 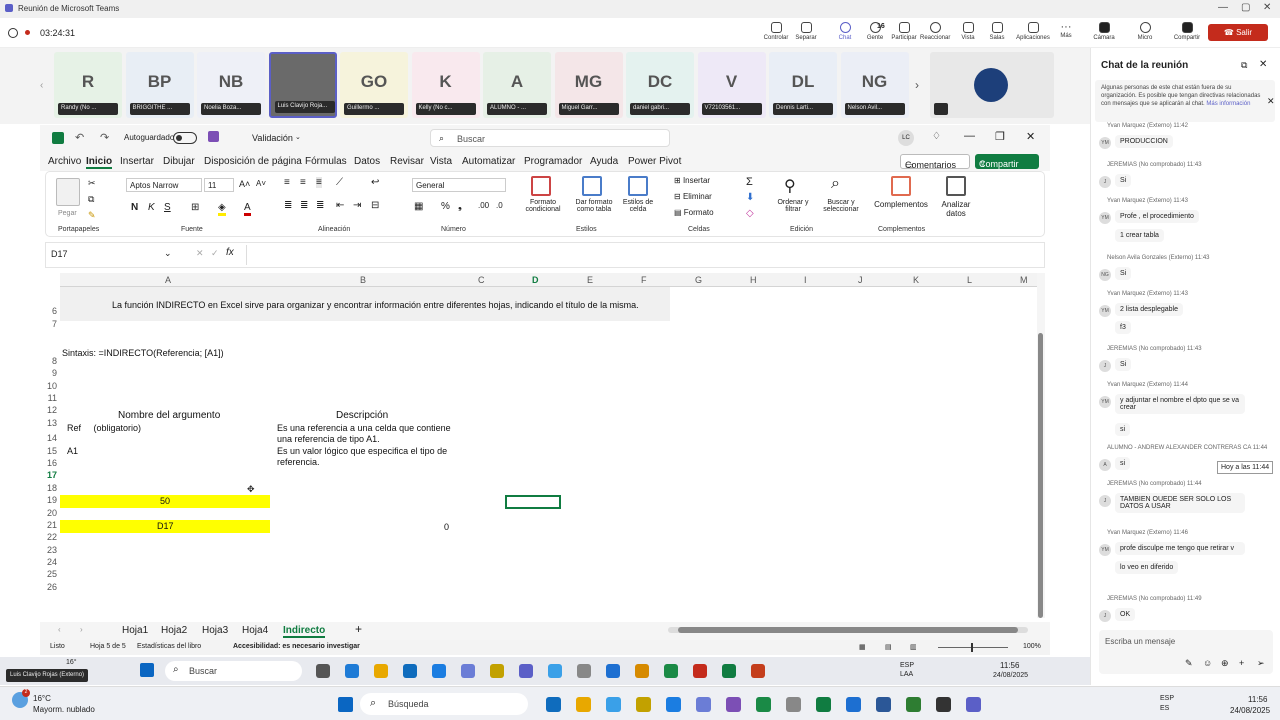 What do you see at coordinates (997, 31) in the screenshot?
I see `rooms-button: Salas` at bounding box center [997, 31].